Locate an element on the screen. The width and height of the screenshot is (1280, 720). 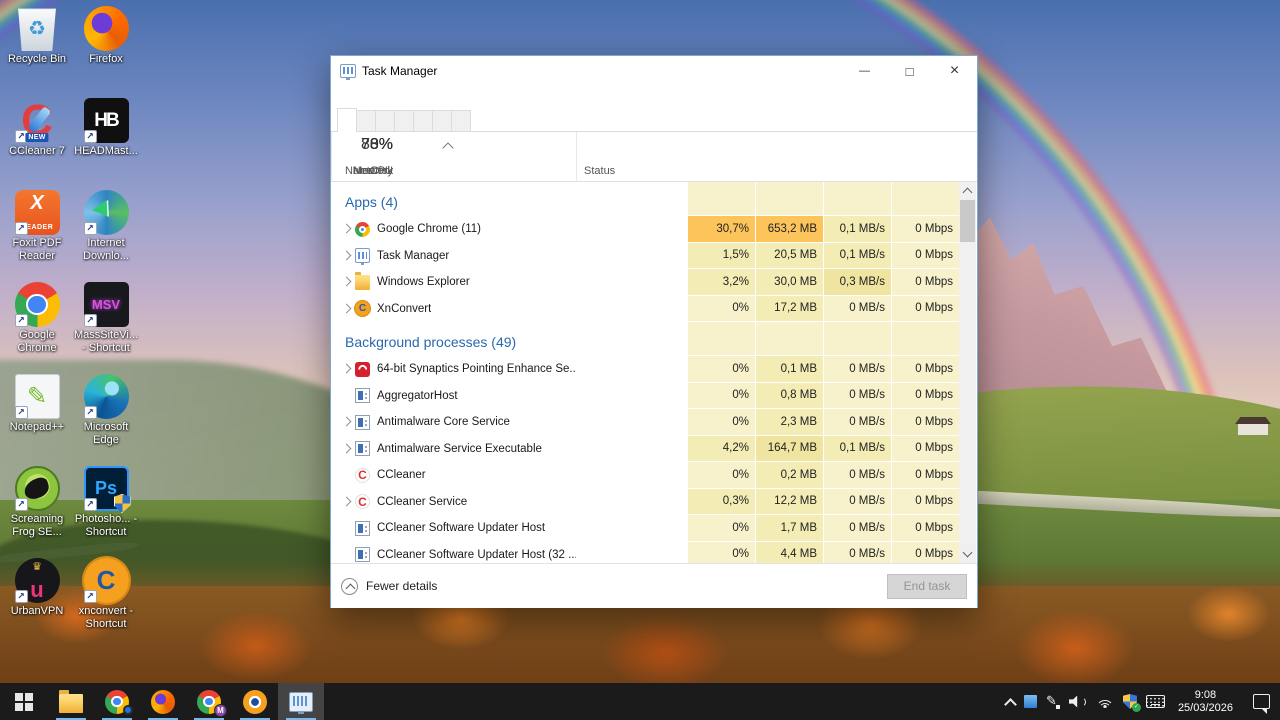
column-header-status: Status is located at coordinates (631, 157).